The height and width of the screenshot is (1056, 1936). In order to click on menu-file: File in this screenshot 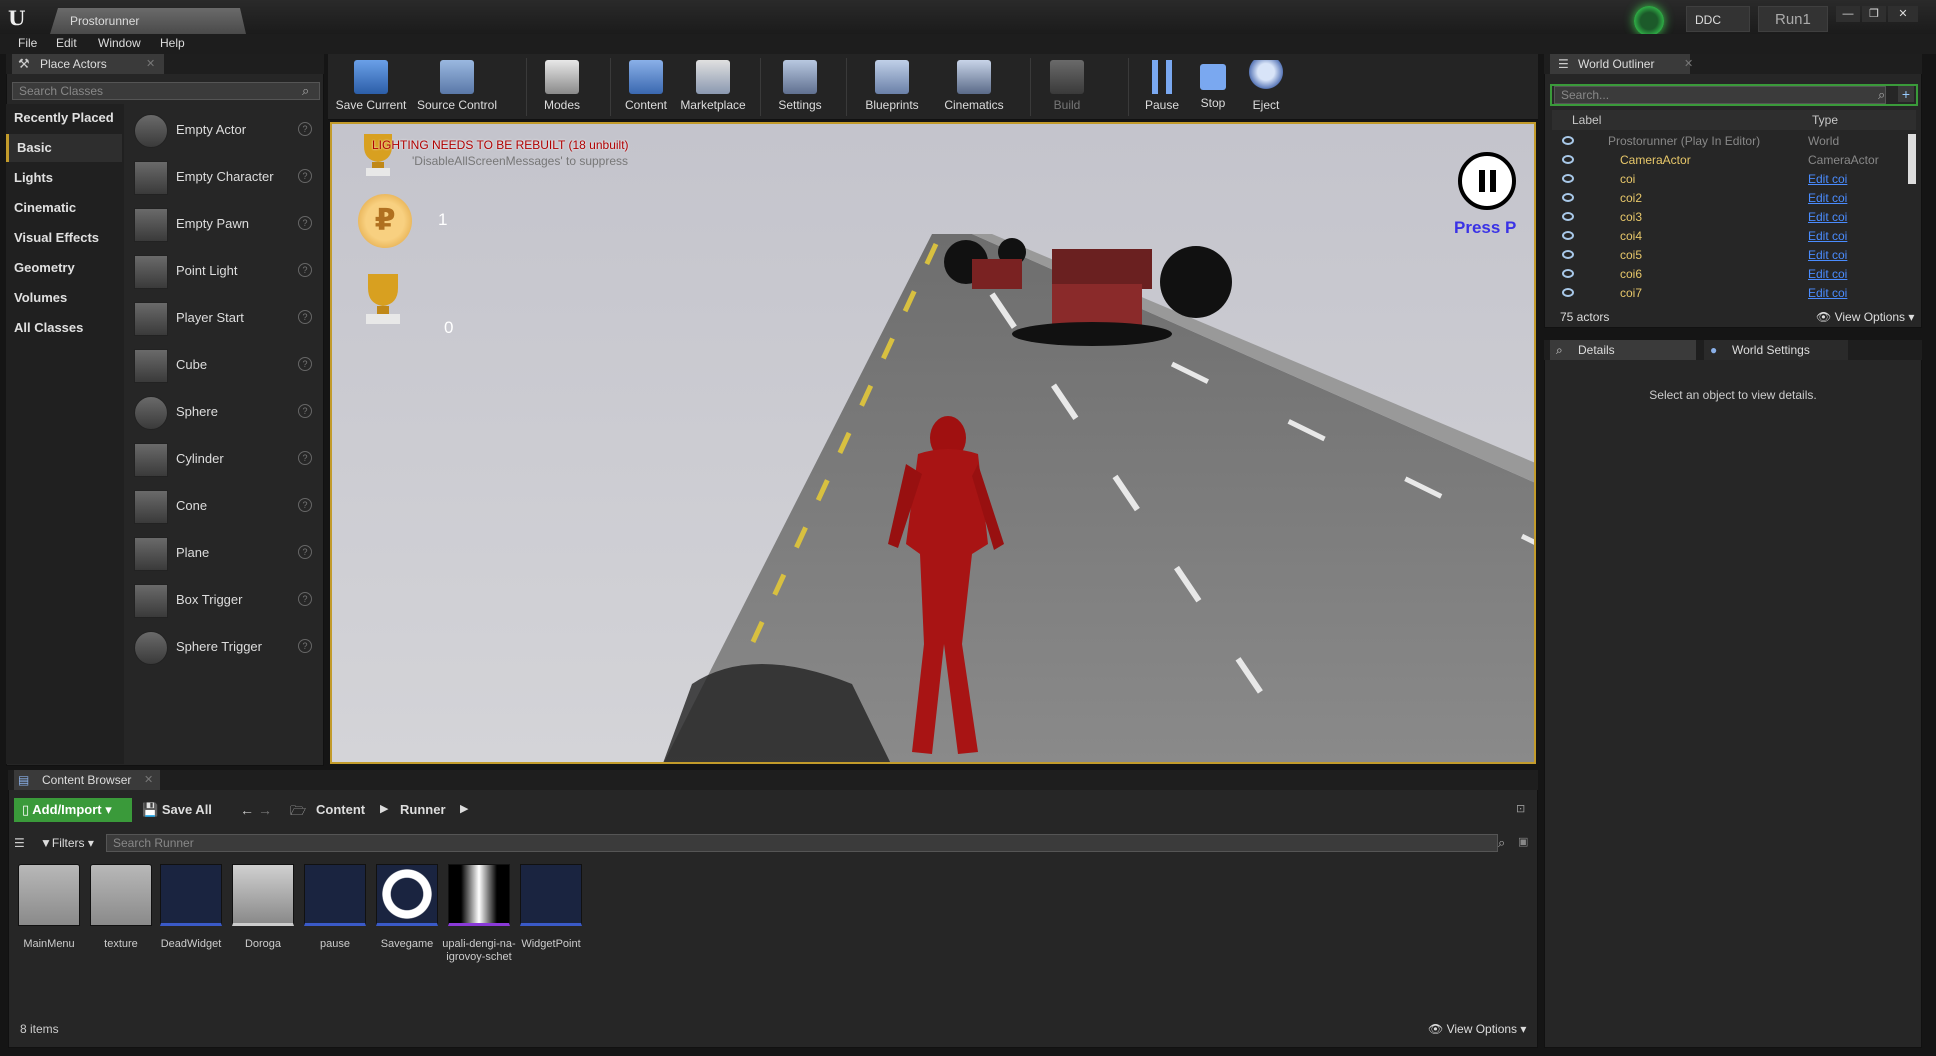, I will do `click(27, 43)`.